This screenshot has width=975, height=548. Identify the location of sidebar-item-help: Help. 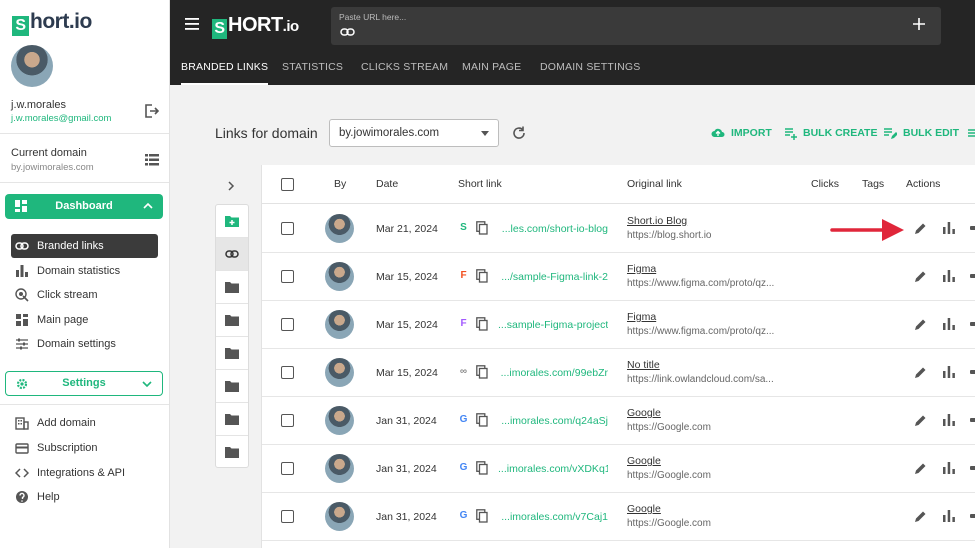
(84, 497).